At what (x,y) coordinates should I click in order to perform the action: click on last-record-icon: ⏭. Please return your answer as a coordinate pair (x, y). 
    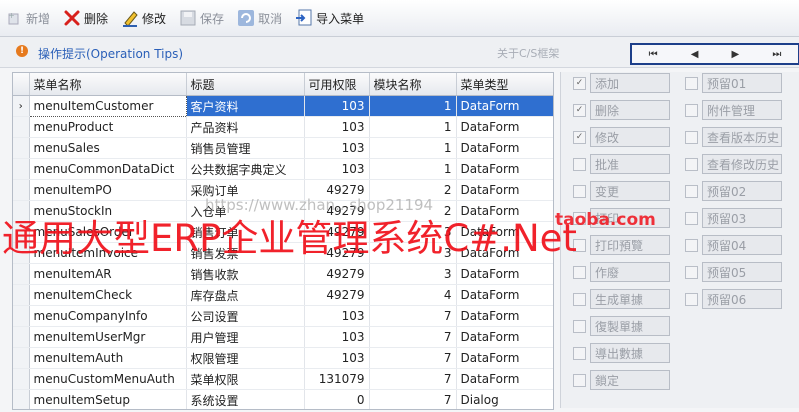
    Looking at the image, I should click on (776, 54).